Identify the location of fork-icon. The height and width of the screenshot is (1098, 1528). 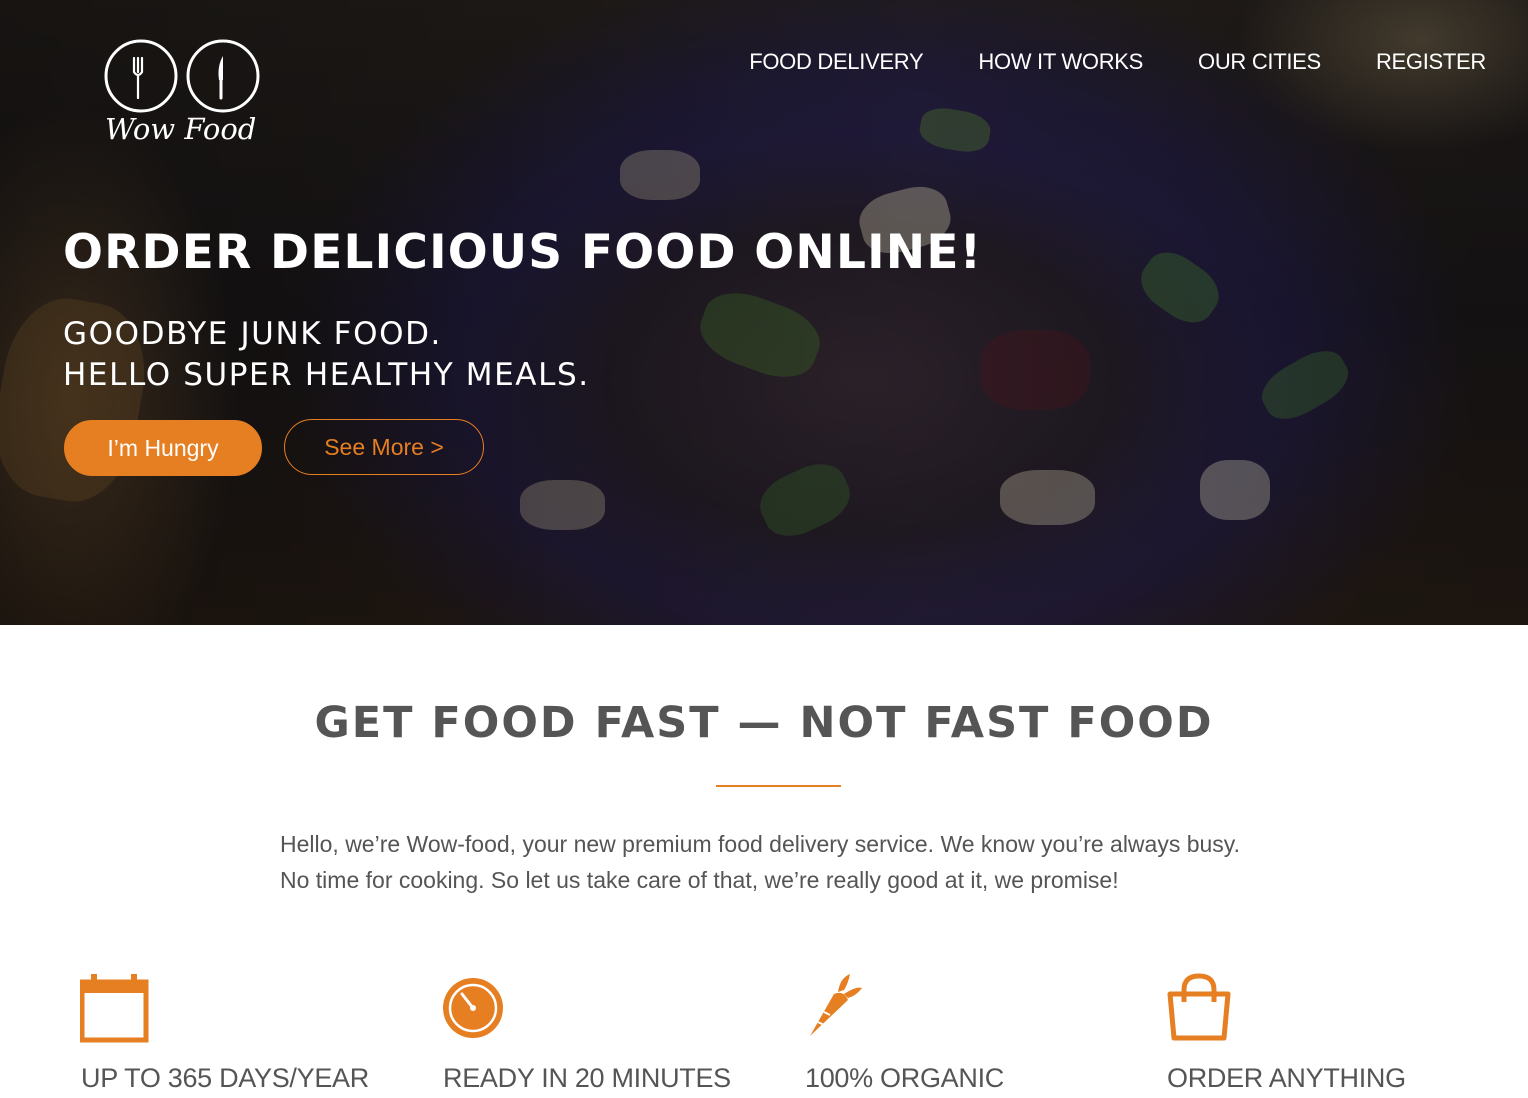
(138, 78).